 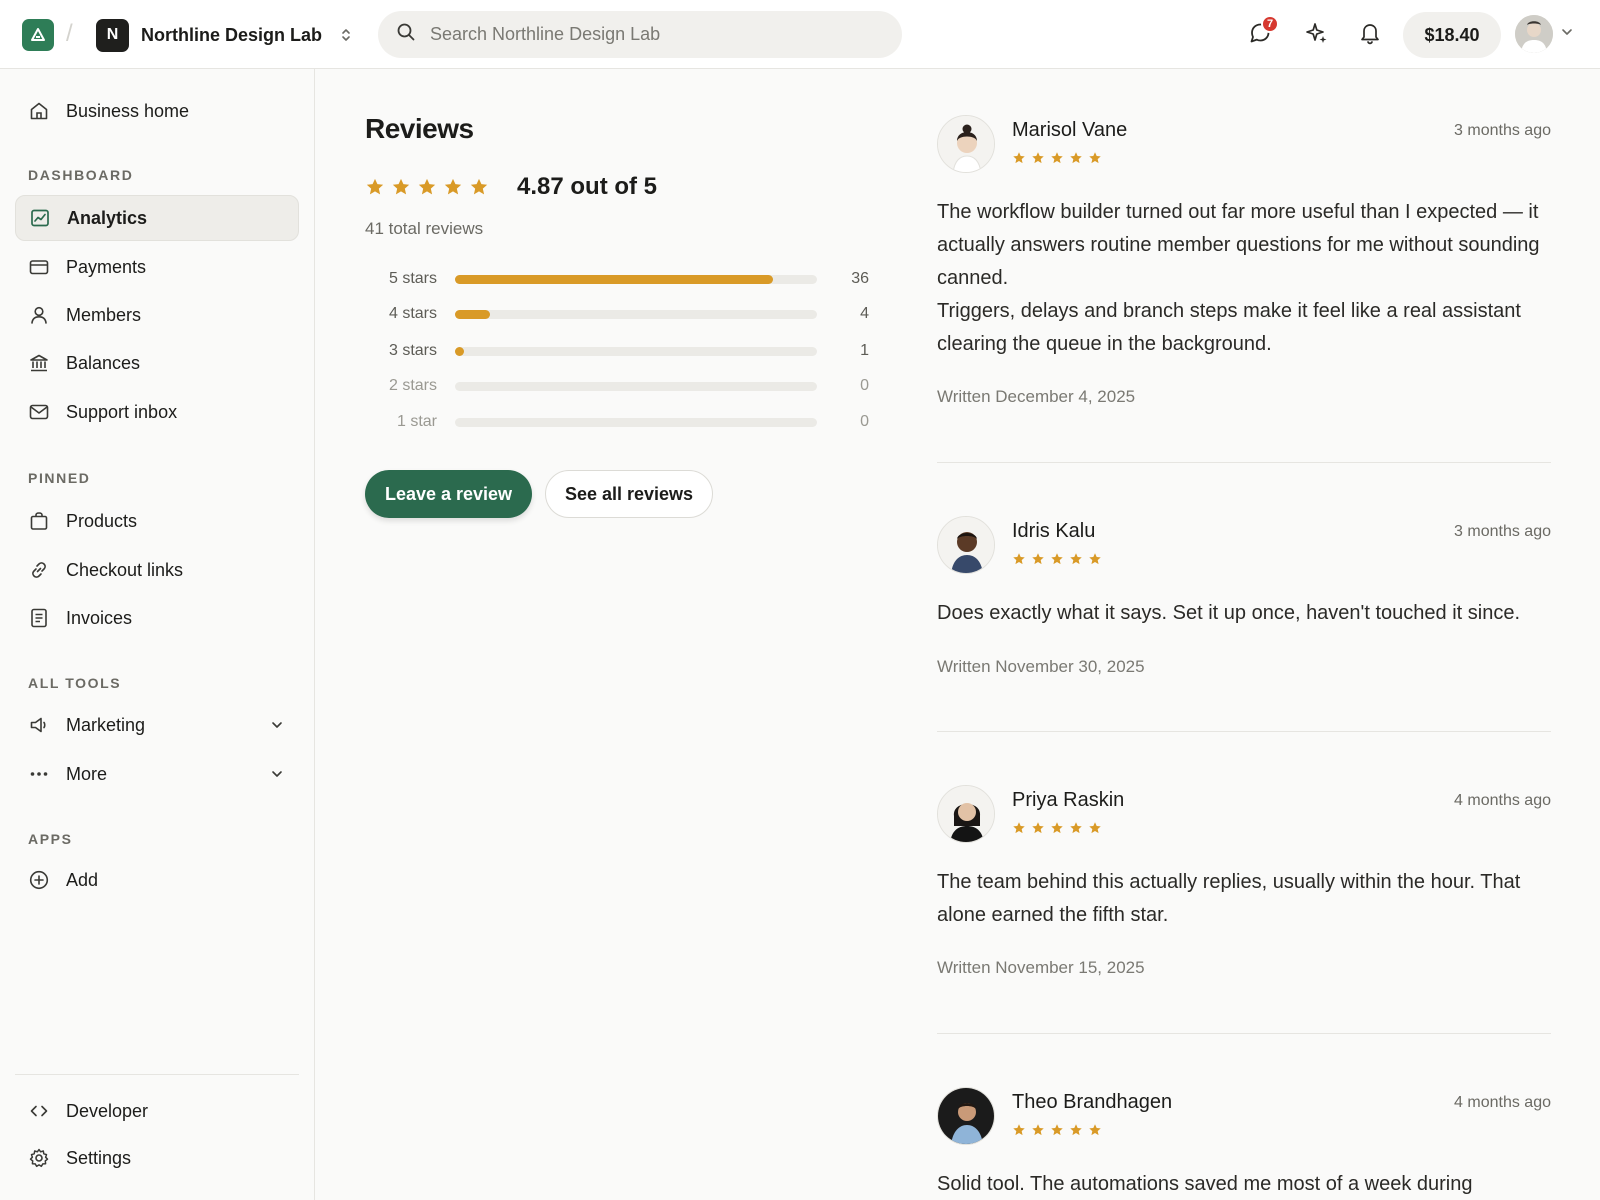 What do you see at coordinates (1370, 35) in the screenshot?
I see `notifications-button` at bounding box center [1370, 35].